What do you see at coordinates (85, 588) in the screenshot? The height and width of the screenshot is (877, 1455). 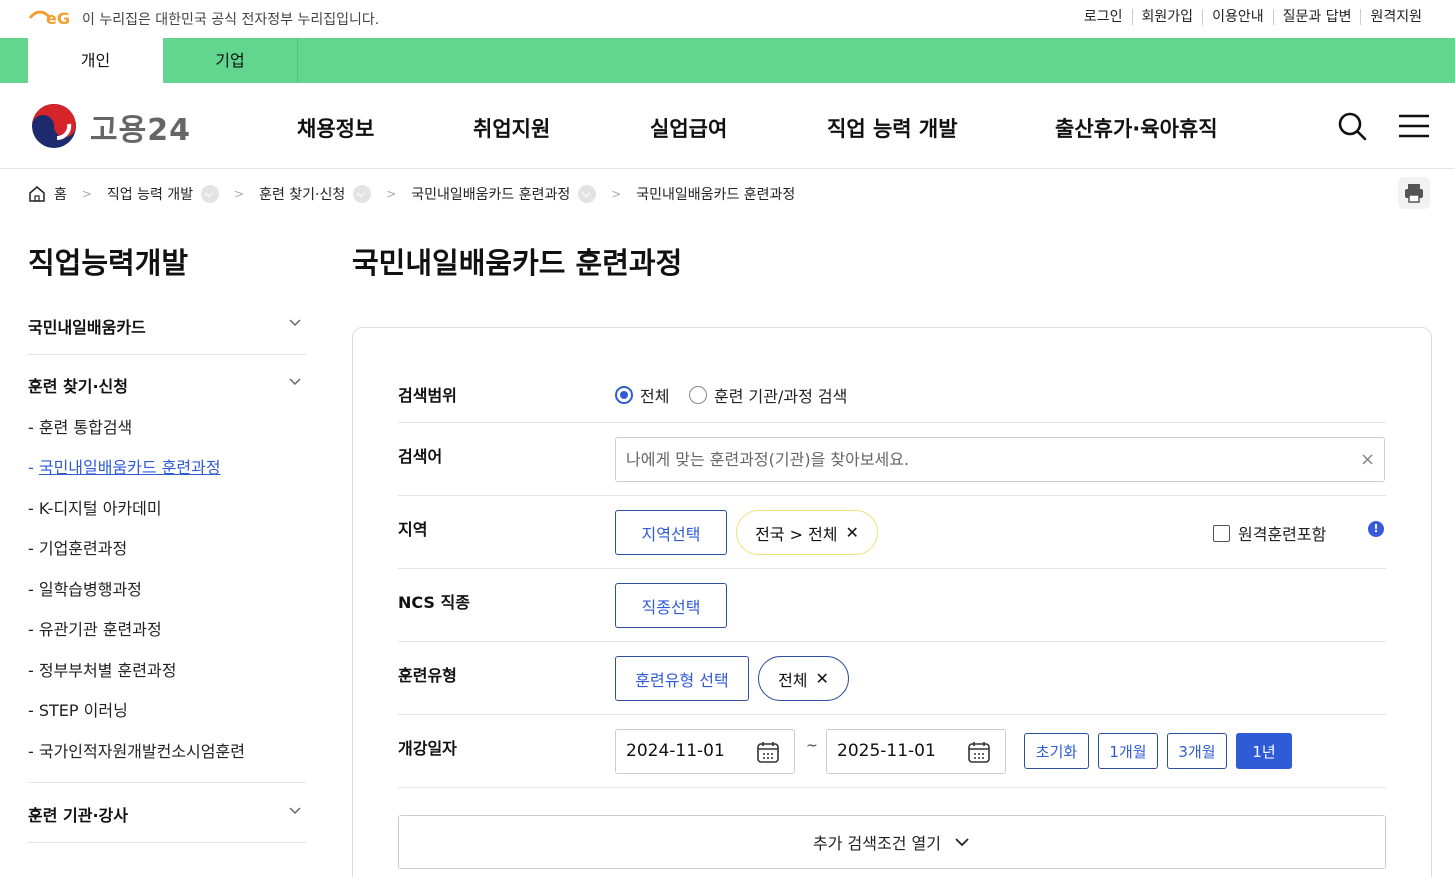 I see `lnb-sub-item: - 일학습병행과정` at bounding box center [85, 588].